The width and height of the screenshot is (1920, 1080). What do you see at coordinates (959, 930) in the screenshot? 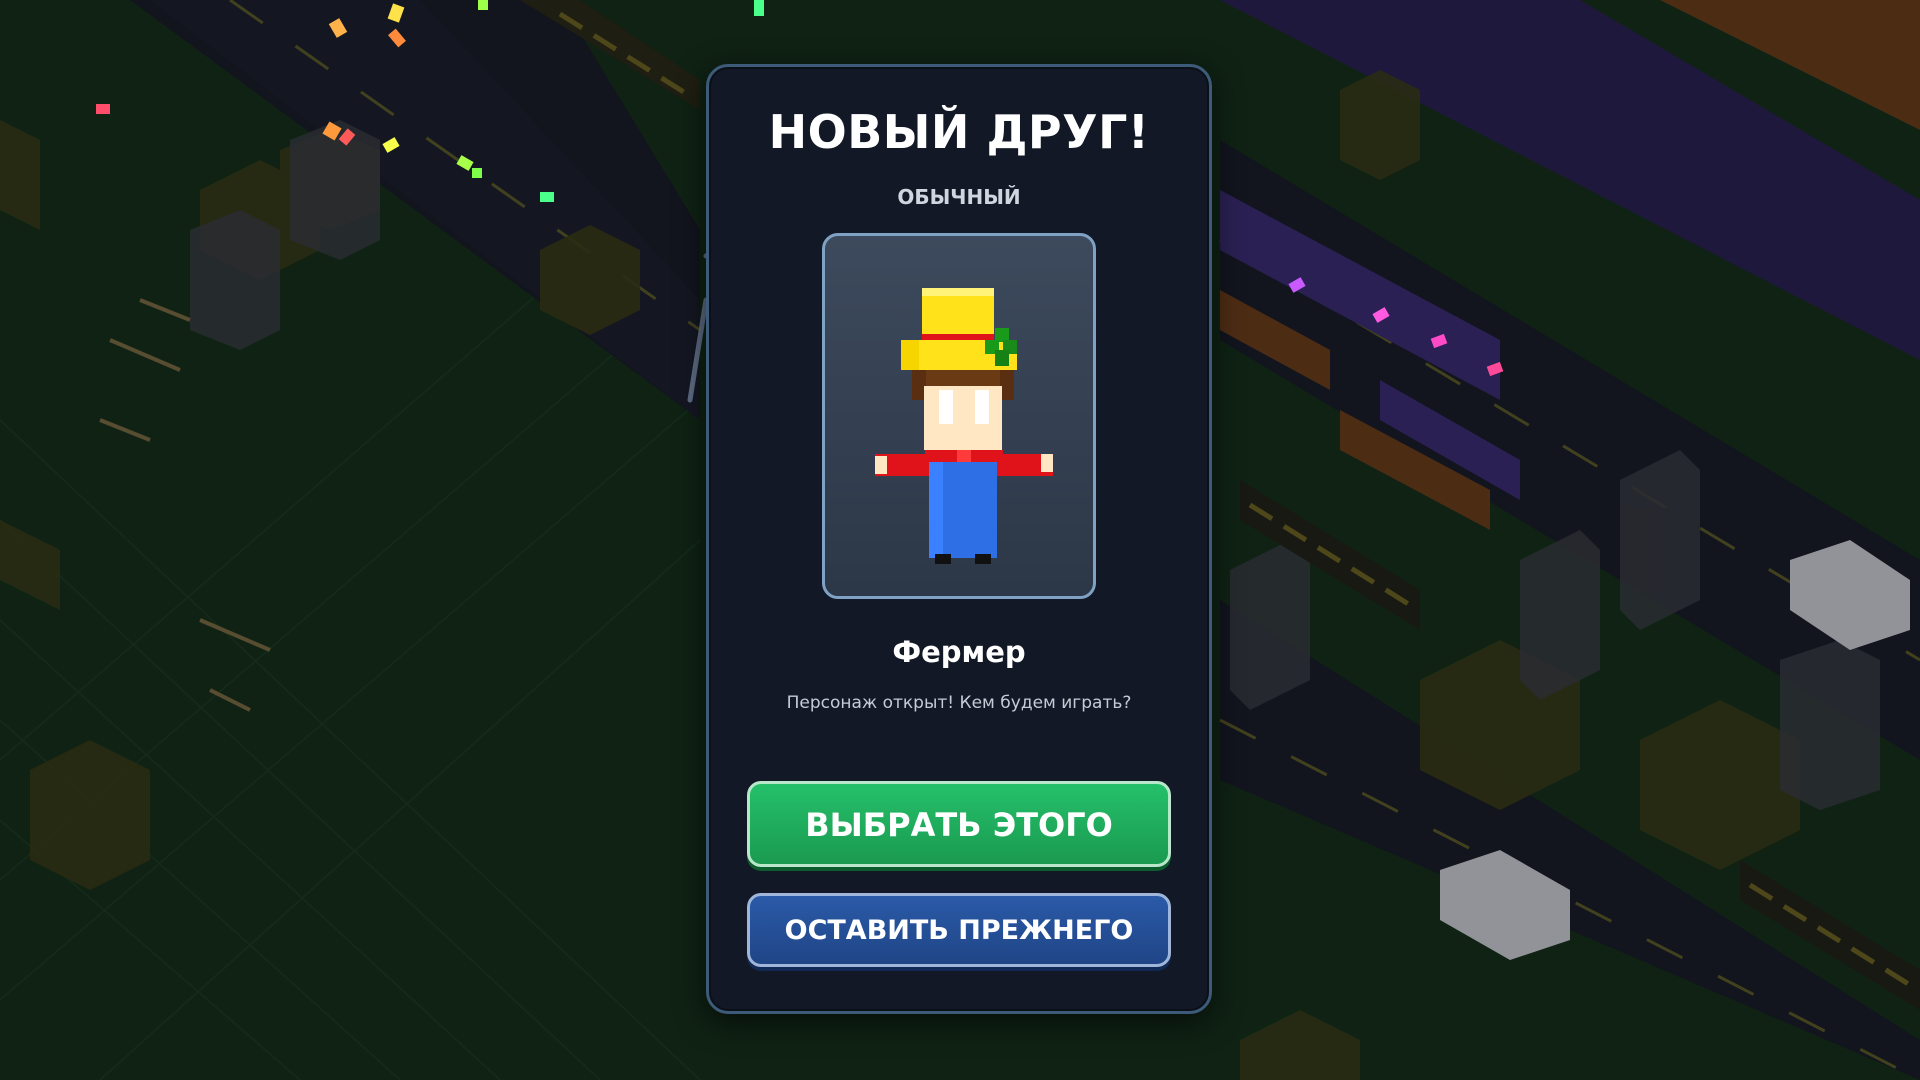
I see `keep-previous-button: ОСТАВИТЬ ПРЕЖНЕГО` at bounding box center [959, 930].